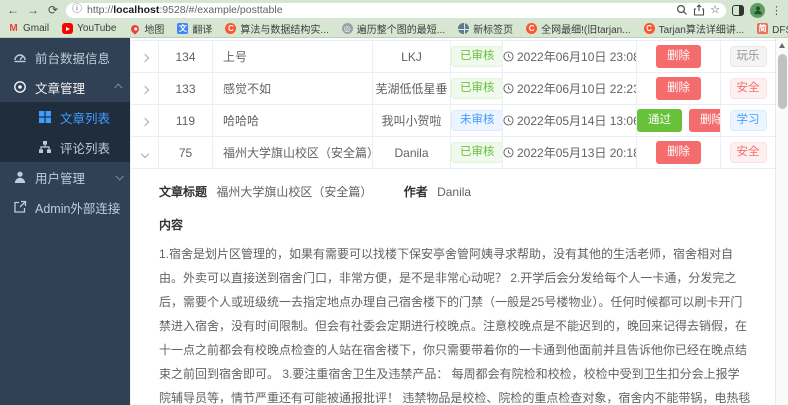  What do you see at coordinates (45, 117) in the screenshot?
I see `article-list-icon` at bounding box center [45, 117].